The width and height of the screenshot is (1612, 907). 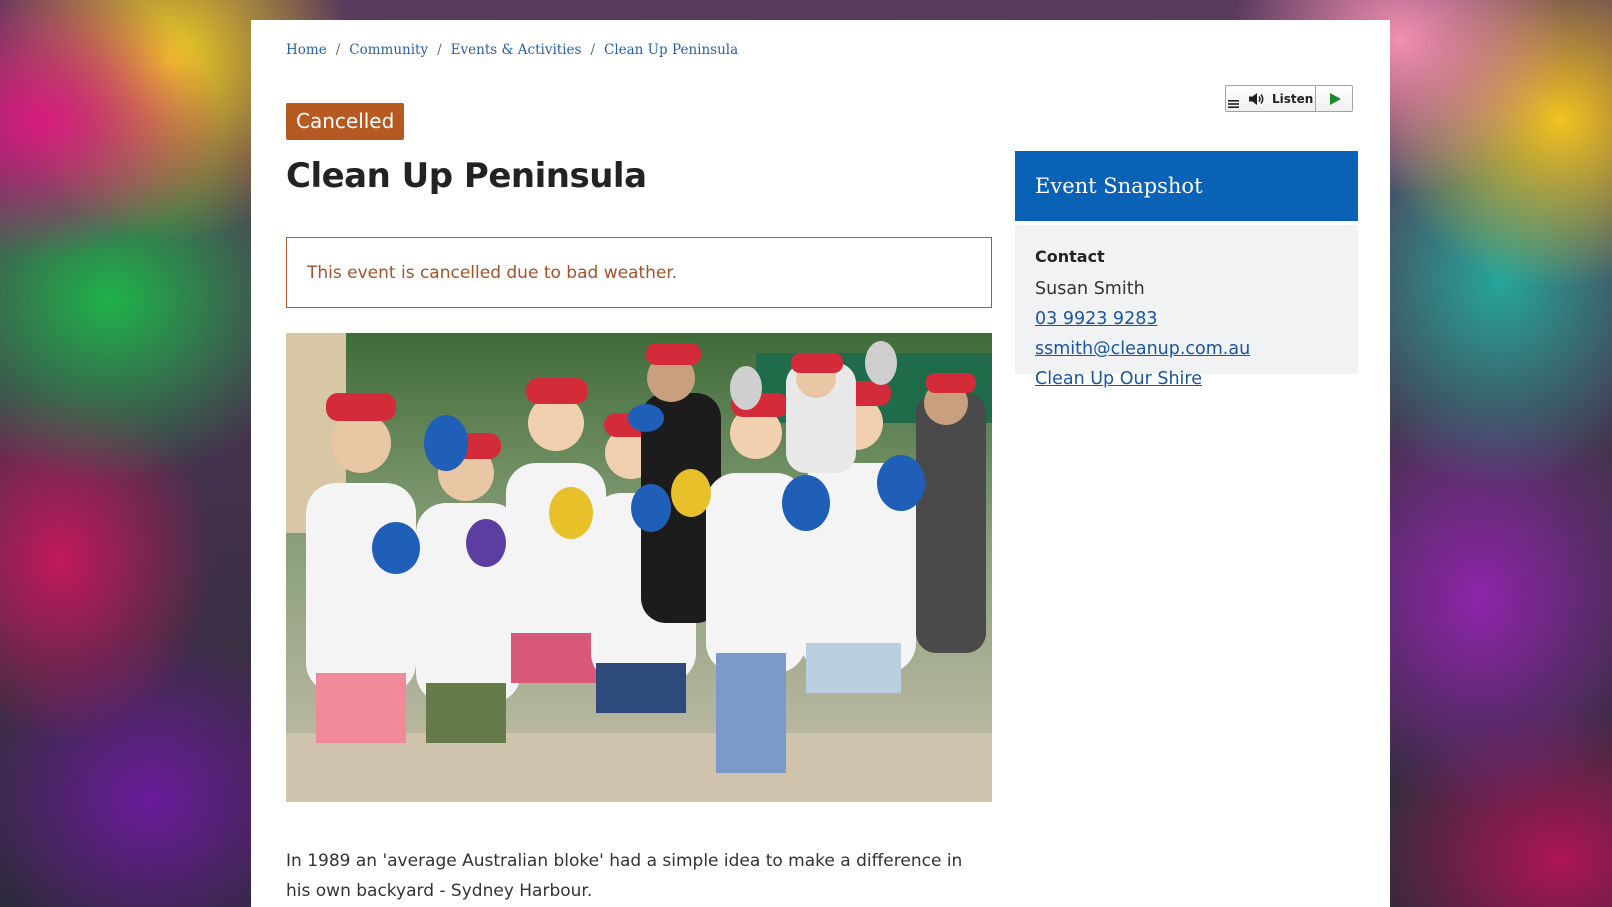 What do you see at coordinates (1293, 99) in the screenshot?
I see `listen-label: Listen` at bounding box center [1293, 99].